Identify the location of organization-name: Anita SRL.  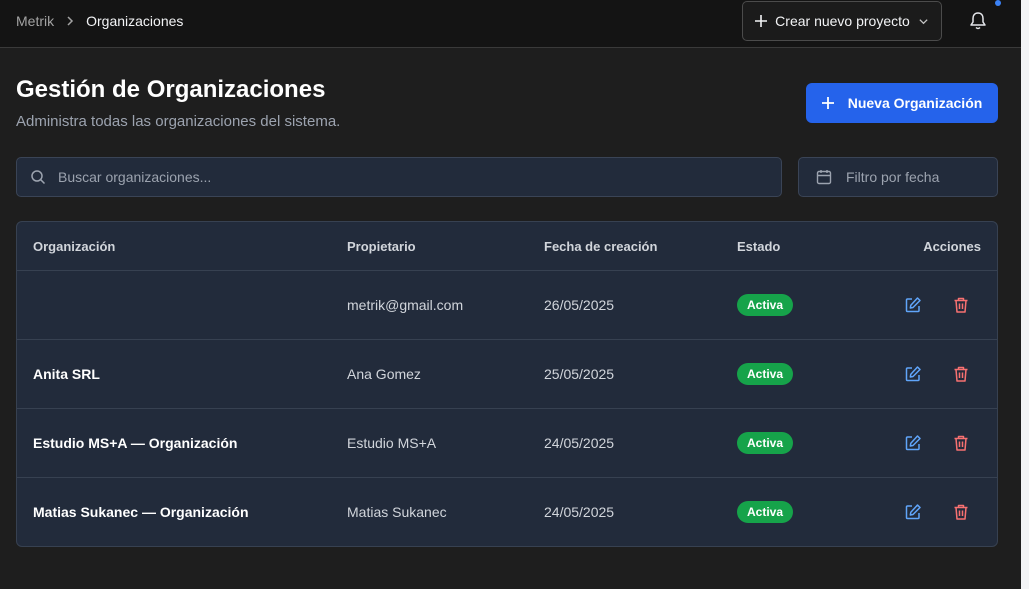
(66, 374).